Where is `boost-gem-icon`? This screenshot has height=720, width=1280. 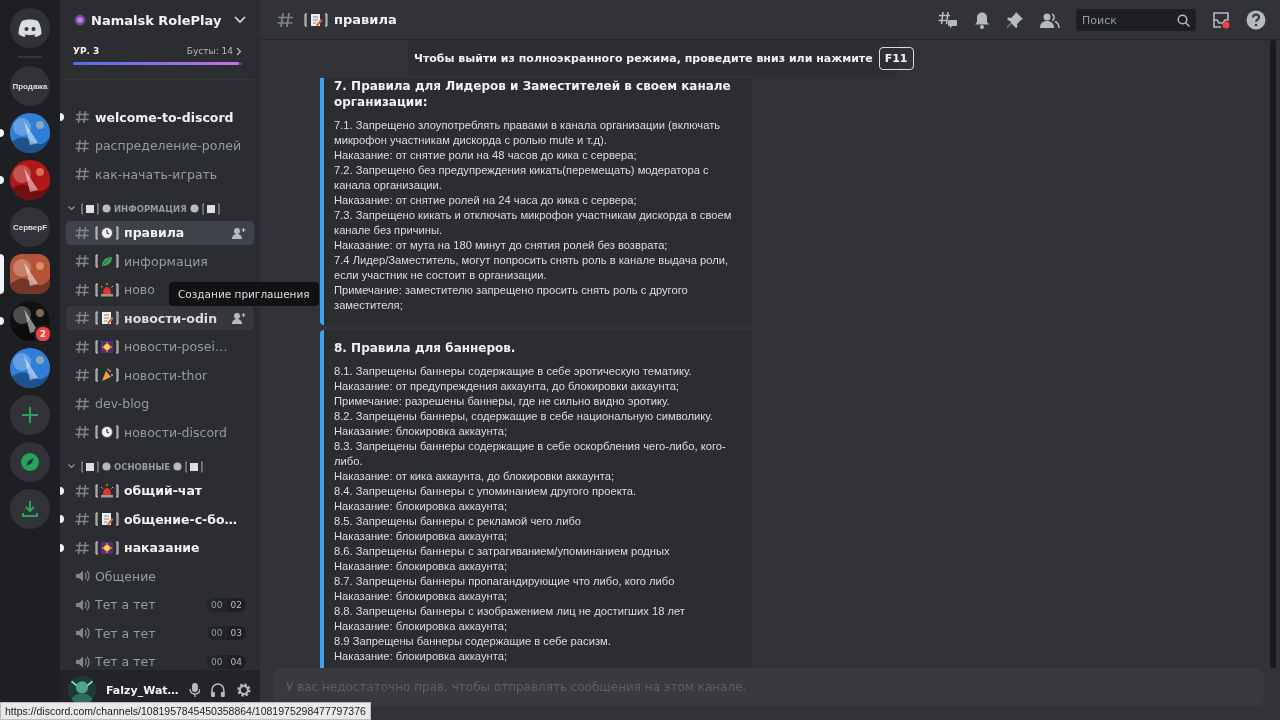 boost-gem-icon is located at coordinates (80, 20).